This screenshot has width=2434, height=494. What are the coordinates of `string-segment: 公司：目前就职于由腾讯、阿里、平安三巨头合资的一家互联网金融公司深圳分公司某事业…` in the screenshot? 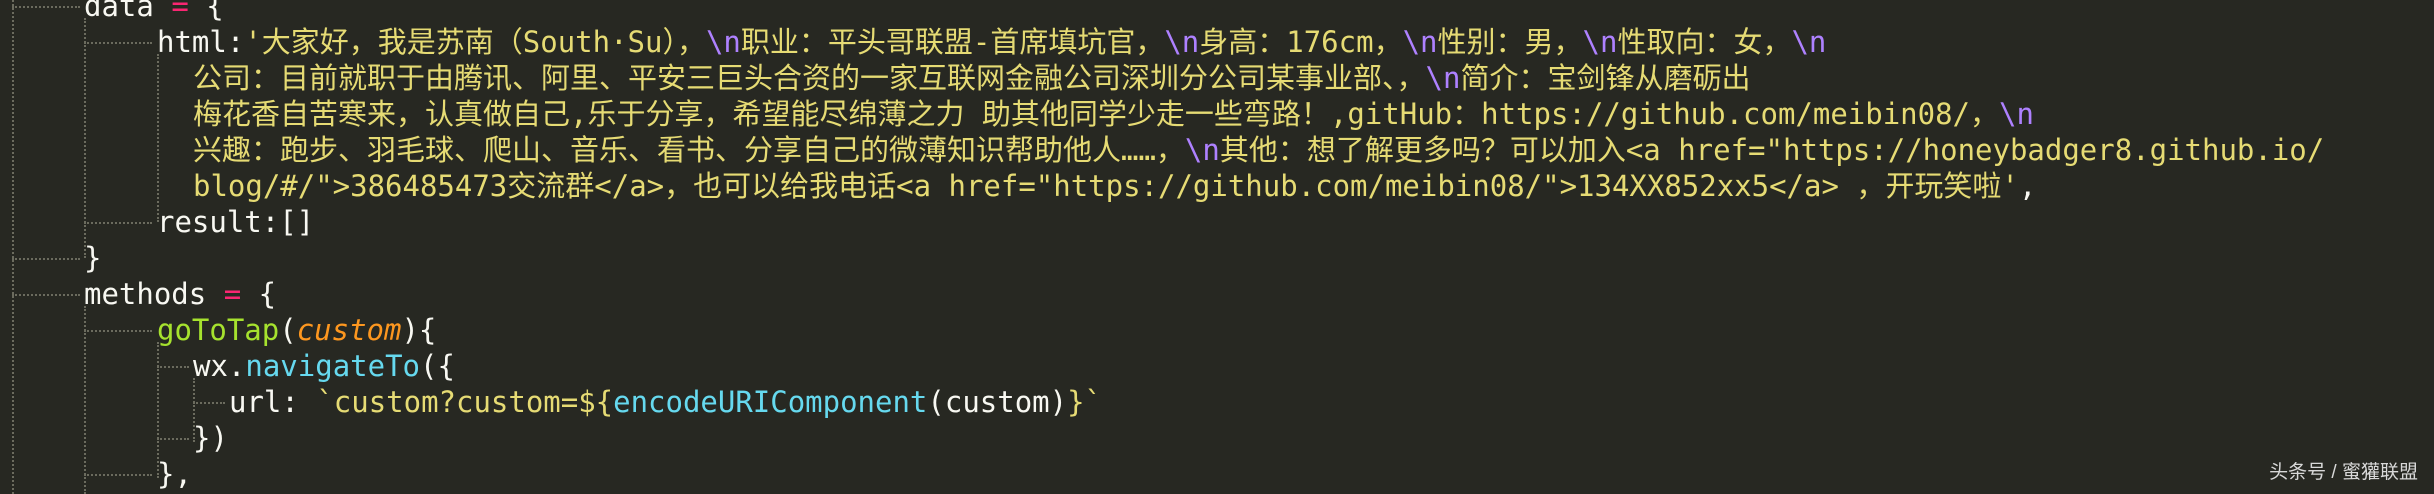 It's located at (809, 78).